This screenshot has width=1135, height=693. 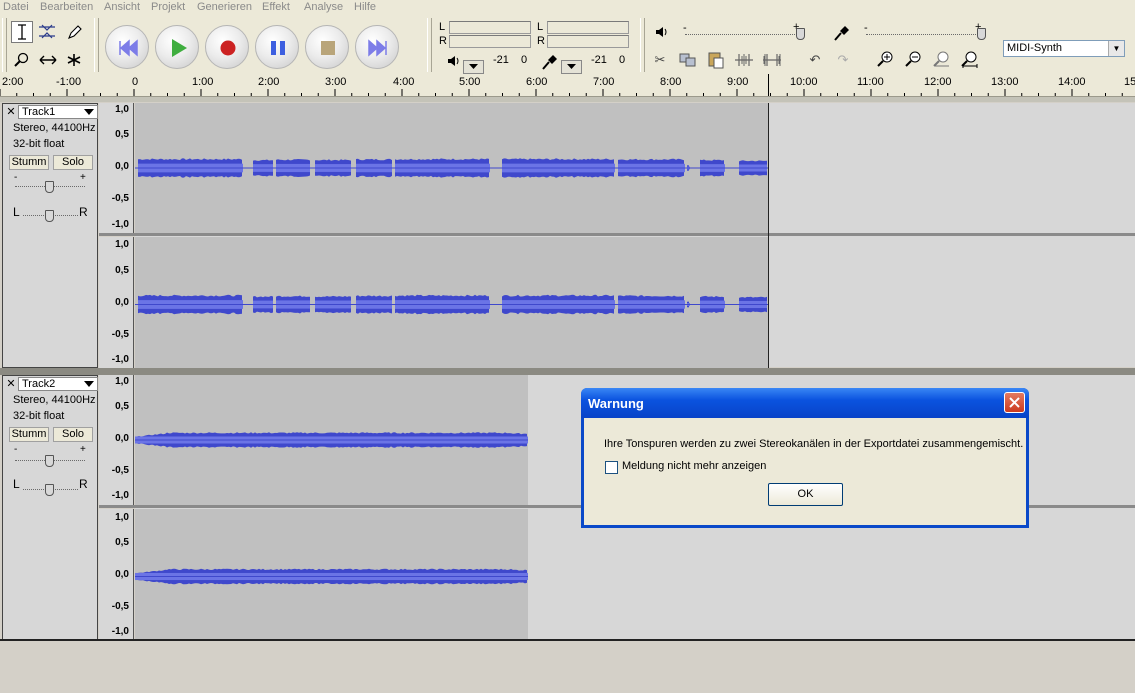 What do you see at coordinates (16, 7) in the screenshot?
I see `menu-datei: Datei` at bounding box center [16, 7].